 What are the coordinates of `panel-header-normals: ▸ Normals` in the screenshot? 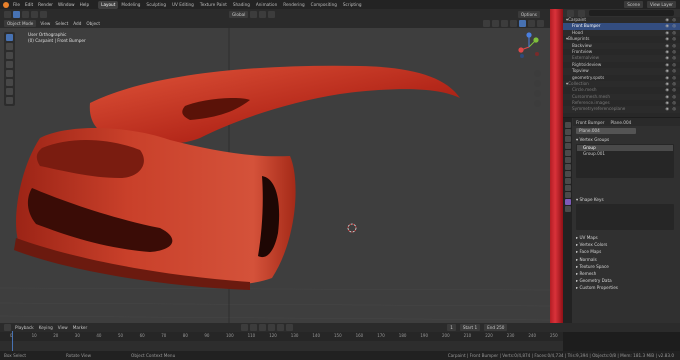 It's located at (626, 259).